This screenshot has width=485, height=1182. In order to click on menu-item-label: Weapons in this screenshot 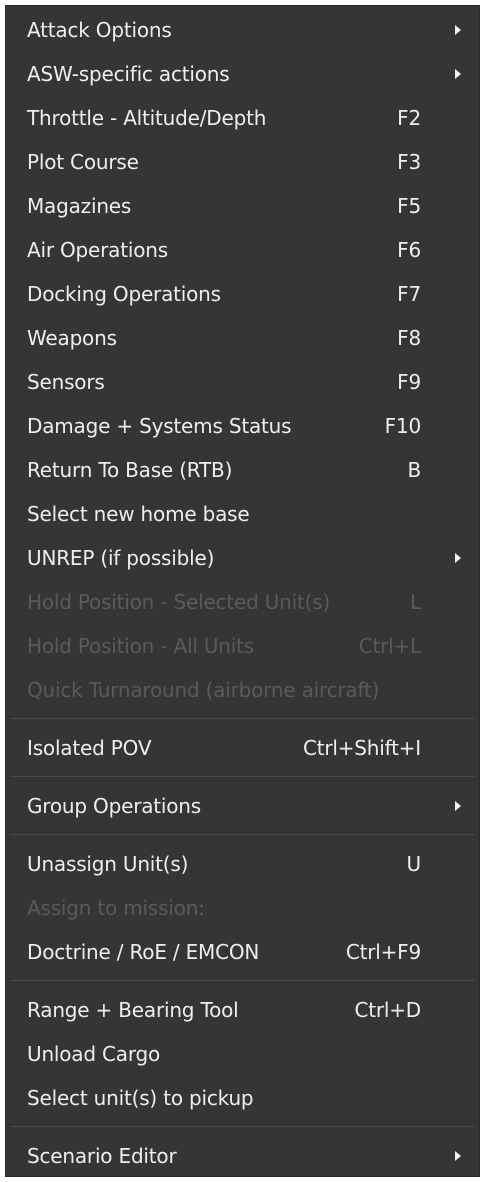, I will do `click(72, 338)`.